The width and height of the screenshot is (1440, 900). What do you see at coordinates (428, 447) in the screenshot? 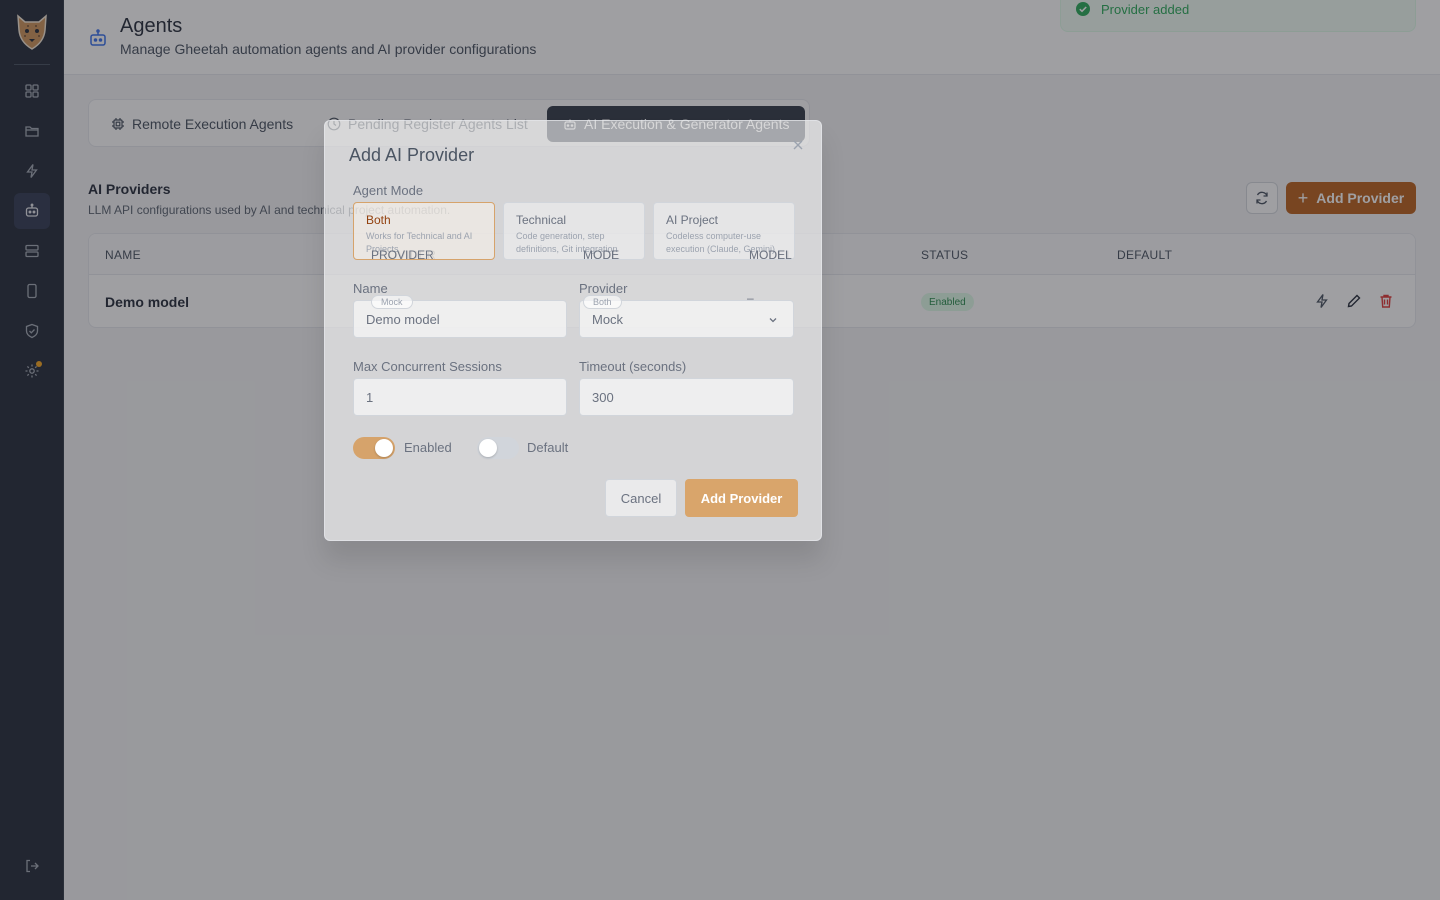
I see `enabled-label: Enabled` at bounding box center [428, 447].